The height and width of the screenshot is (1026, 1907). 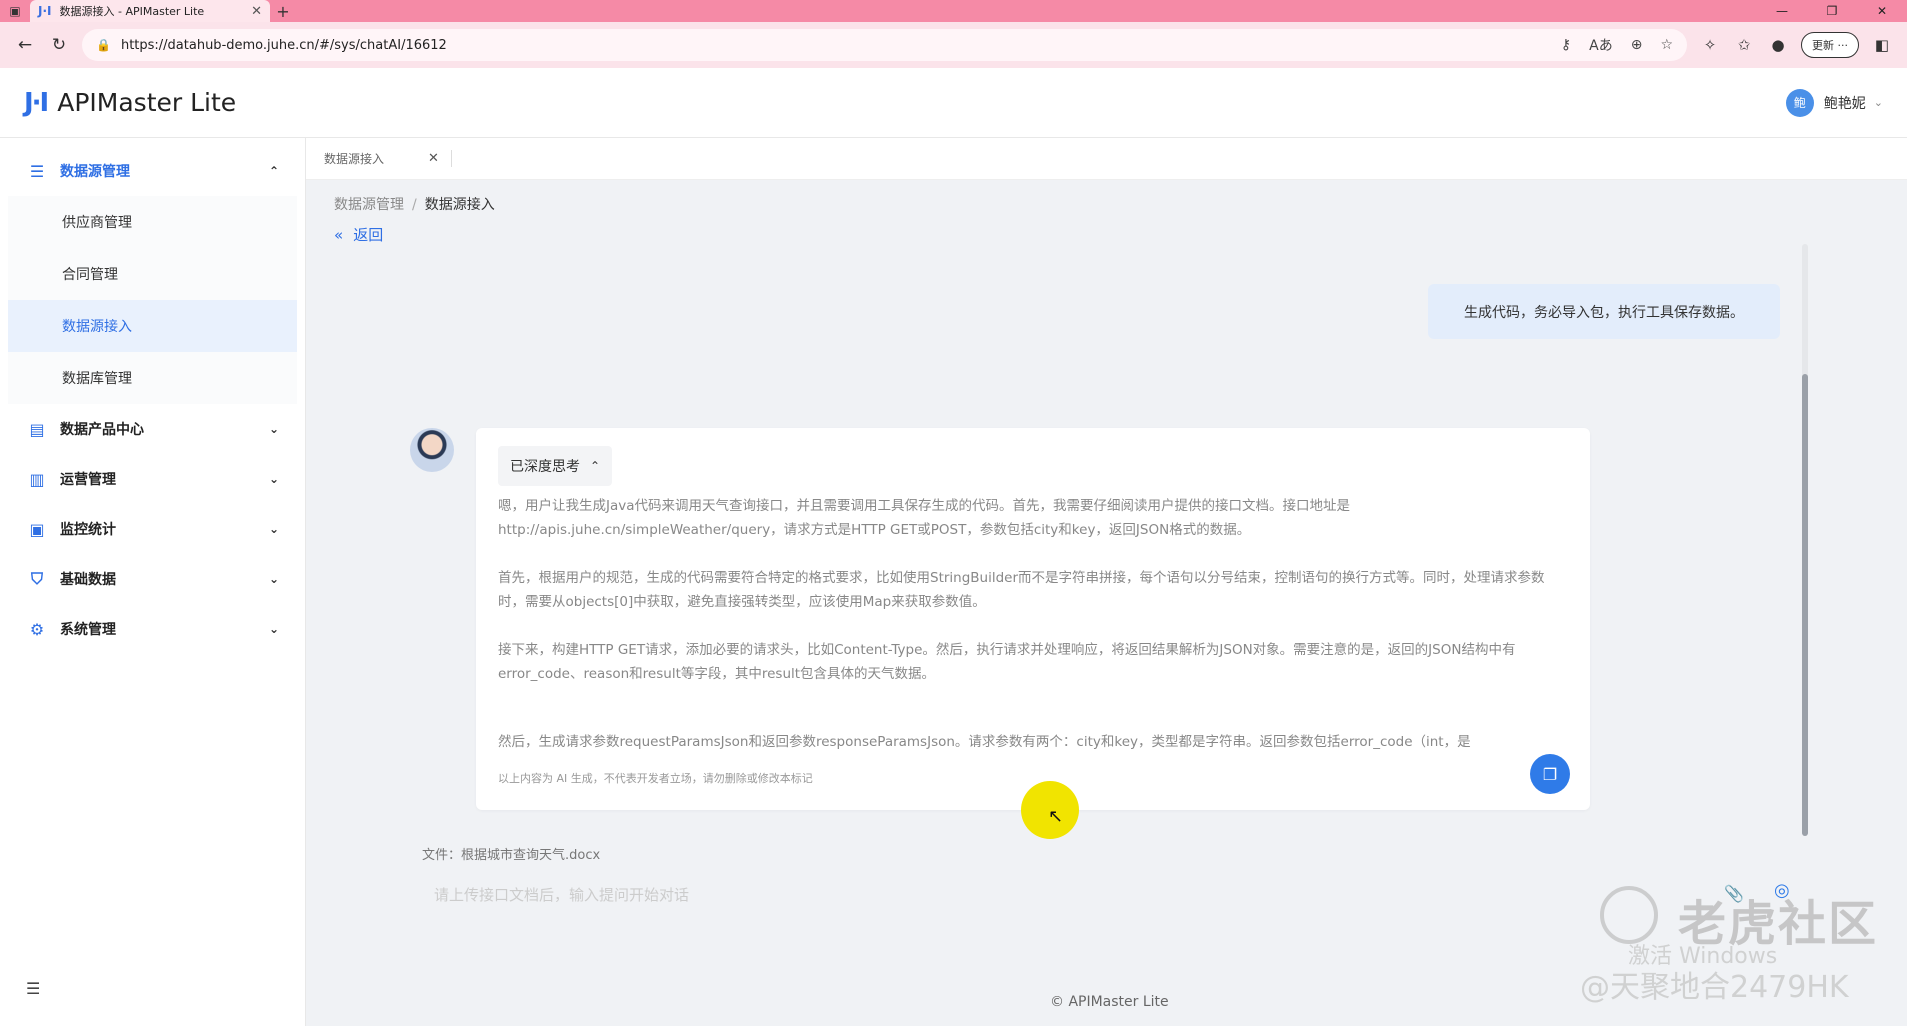 I want to click on sidebar-group-label: 基础数据, so click(x=88, y=580).